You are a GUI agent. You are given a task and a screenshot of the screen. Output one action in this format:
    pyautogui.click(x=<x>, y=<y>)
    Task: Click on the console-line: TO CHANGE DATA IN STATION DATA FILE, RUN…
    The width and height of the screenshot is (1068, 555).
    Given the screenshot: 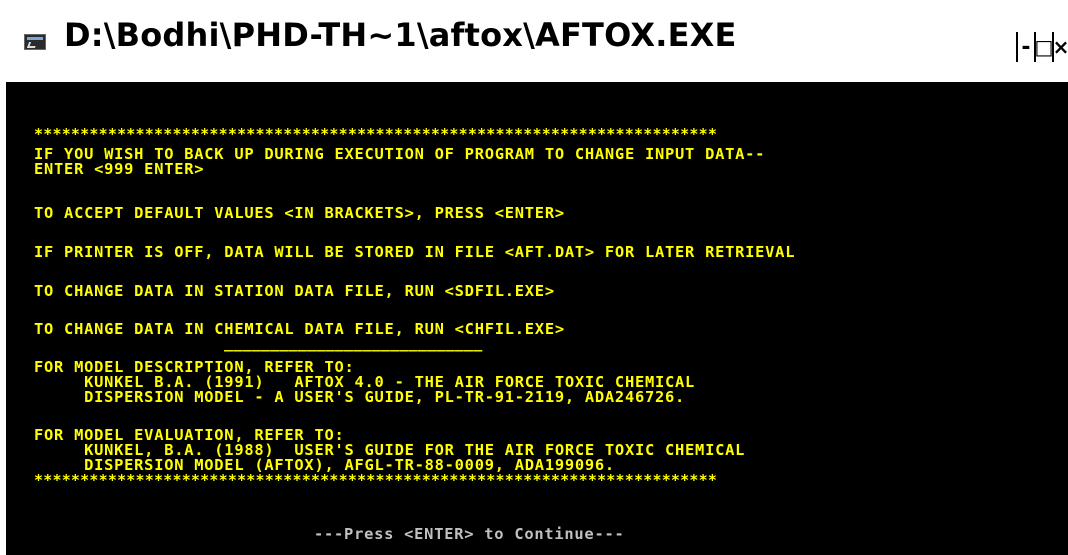 What is the action you would take?
    pyautogui.click(x=294, y=291)
    